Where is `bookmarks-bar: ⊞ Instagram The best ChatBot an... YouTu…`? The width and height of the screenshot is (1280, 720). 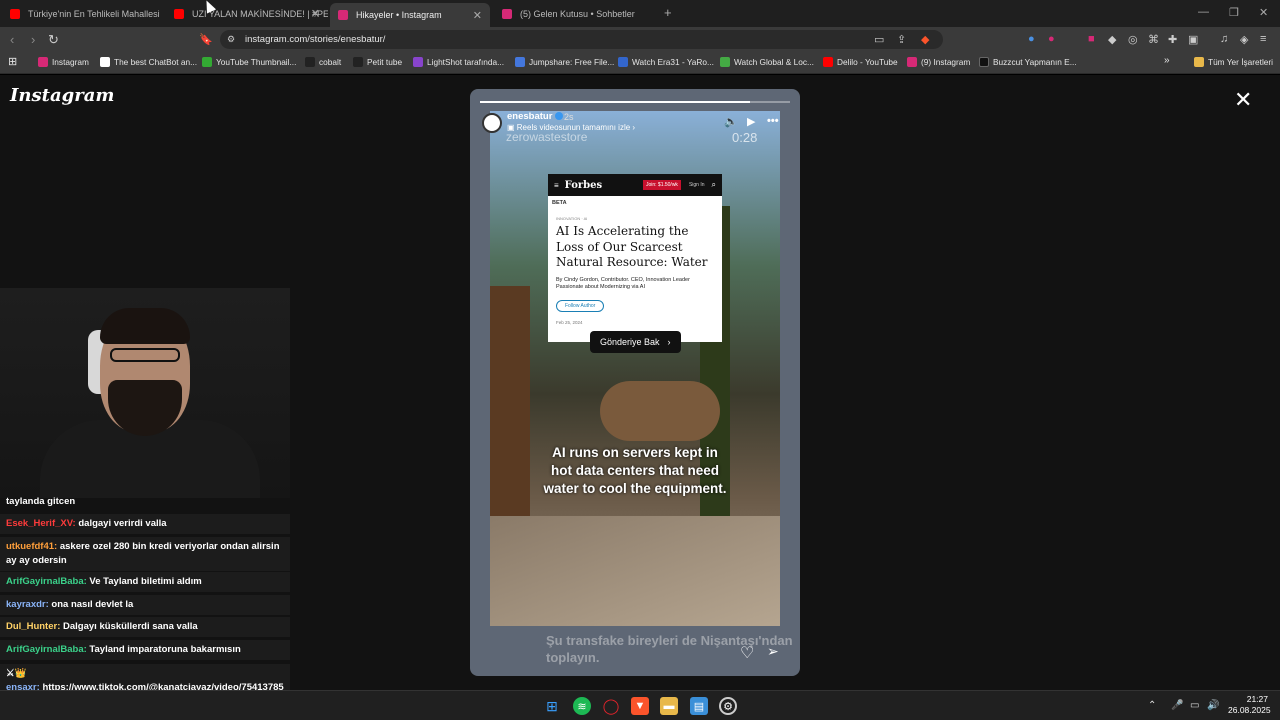 bookmarks-bar: ⊞ Instagram The best ChatBot an... YouTu… is located at coordinates (640, 63).